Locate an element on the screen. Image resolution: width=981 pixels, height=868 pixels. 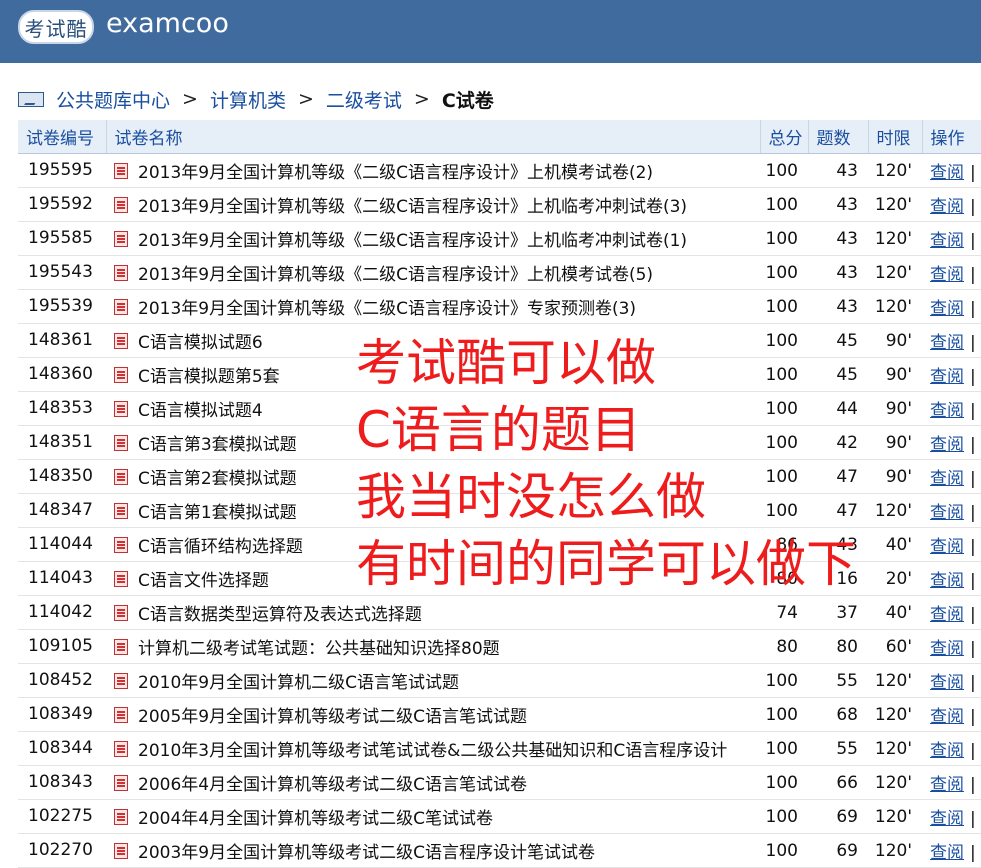
paper-name: C语言第3套模拟试题 is located at coordinates (217, 445).